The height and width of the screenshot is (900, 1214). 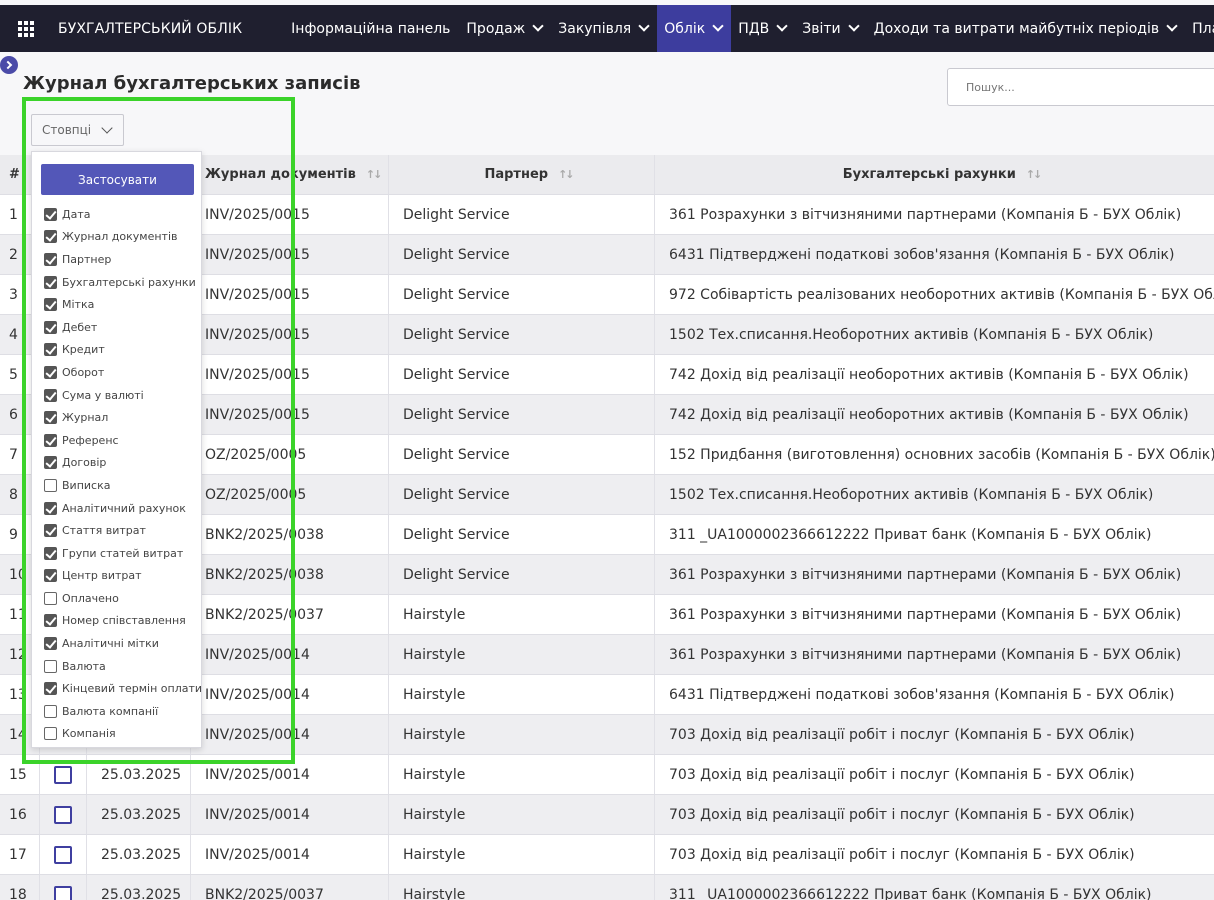 I want to click on column-option: Стаття витрат, so click(x=123, y=530).